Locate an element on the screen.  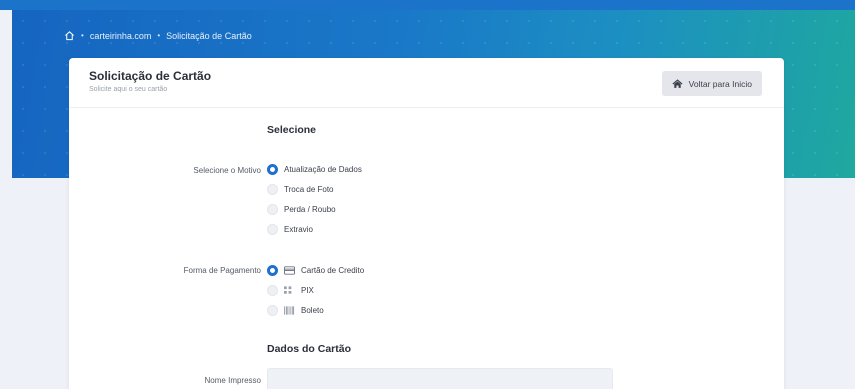
motivo-option-label: Perda / Roubo is located at coordinates (310, 209).